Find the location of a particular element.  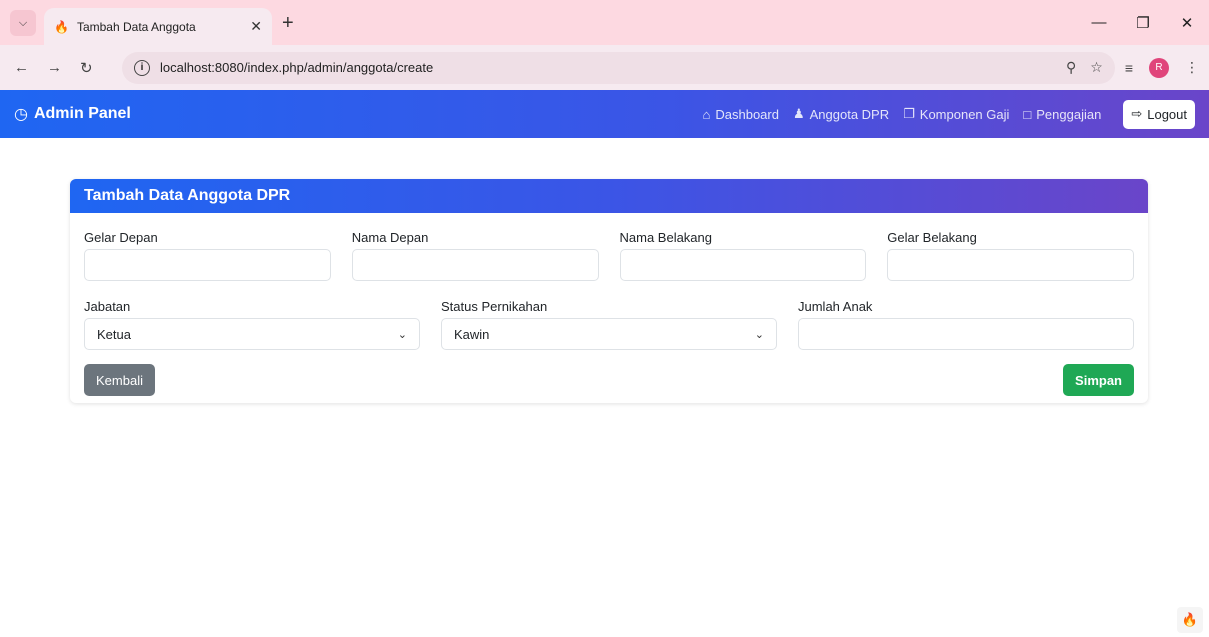

logout-icon: ⇨ is located at coordinates (1137, 113).